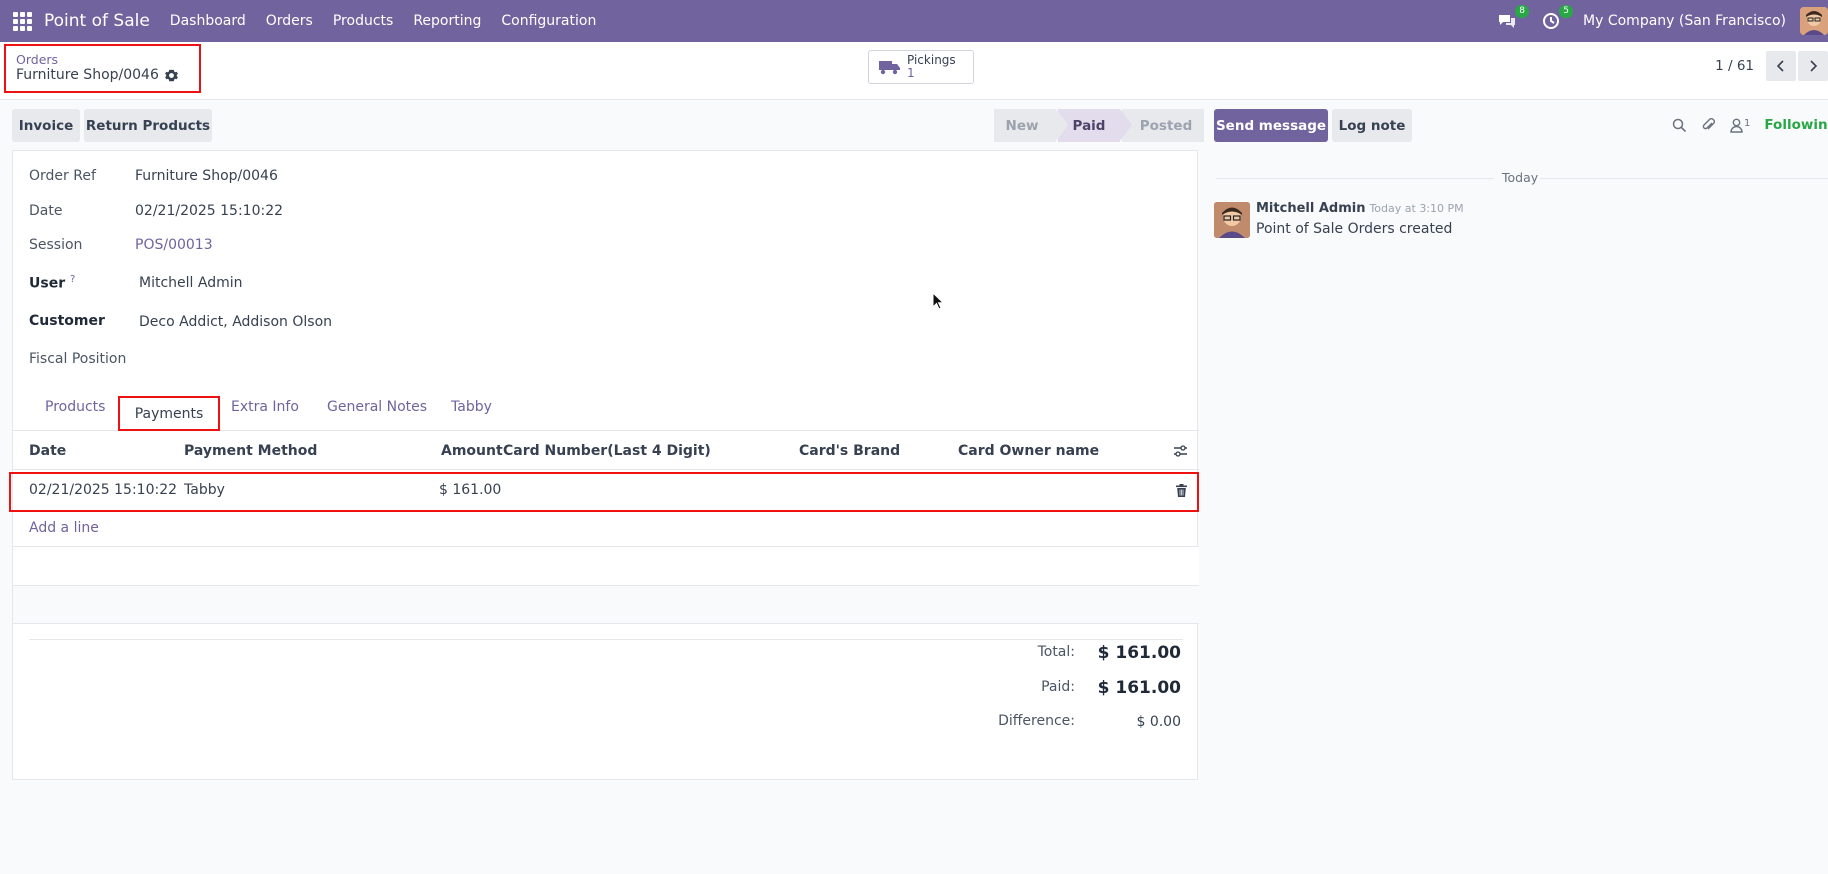  What do you see at coordinates (47, 451) in the screenshot?
I see `col-date: Date` at bounding box center [47, 451].